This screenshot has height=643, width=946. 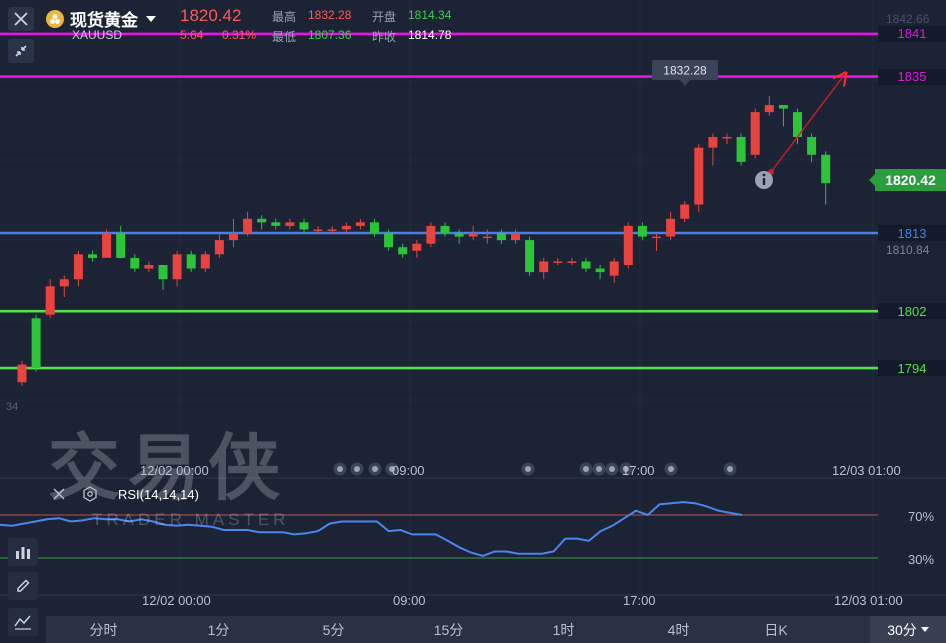 What do you see at coordinates (678, 629) in the screenshot?
I see `tf-4h: 4时` at bounding box center [678, 629].